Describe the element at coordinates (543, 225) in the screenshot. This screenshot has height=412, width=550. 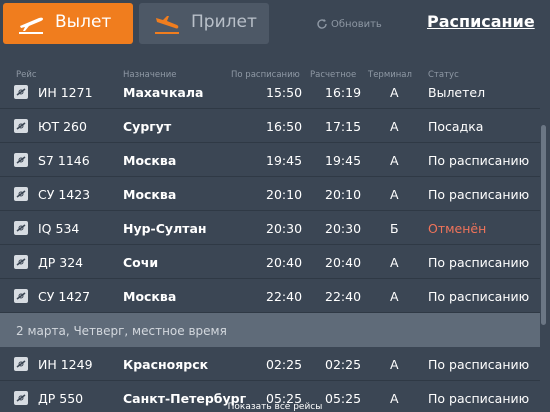
I see `scrollbar-thumb` at that location.